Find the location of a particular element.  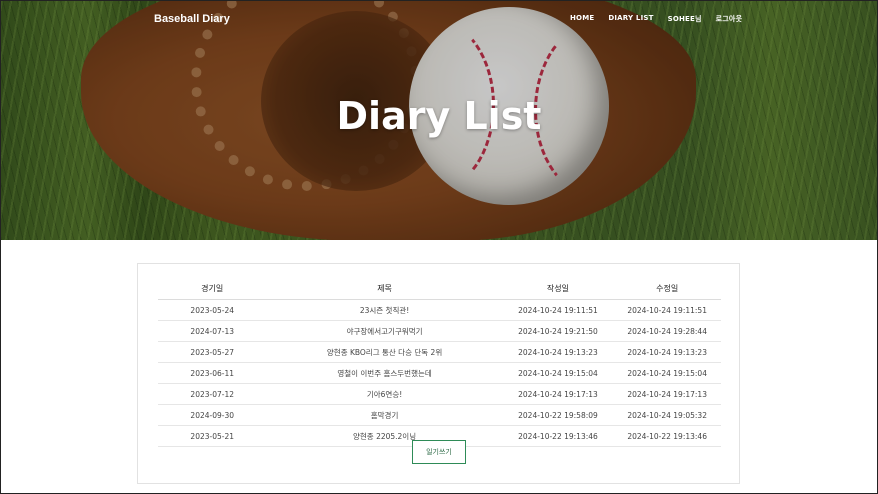

nav-home: HOME is located at coordinates (582, 19).